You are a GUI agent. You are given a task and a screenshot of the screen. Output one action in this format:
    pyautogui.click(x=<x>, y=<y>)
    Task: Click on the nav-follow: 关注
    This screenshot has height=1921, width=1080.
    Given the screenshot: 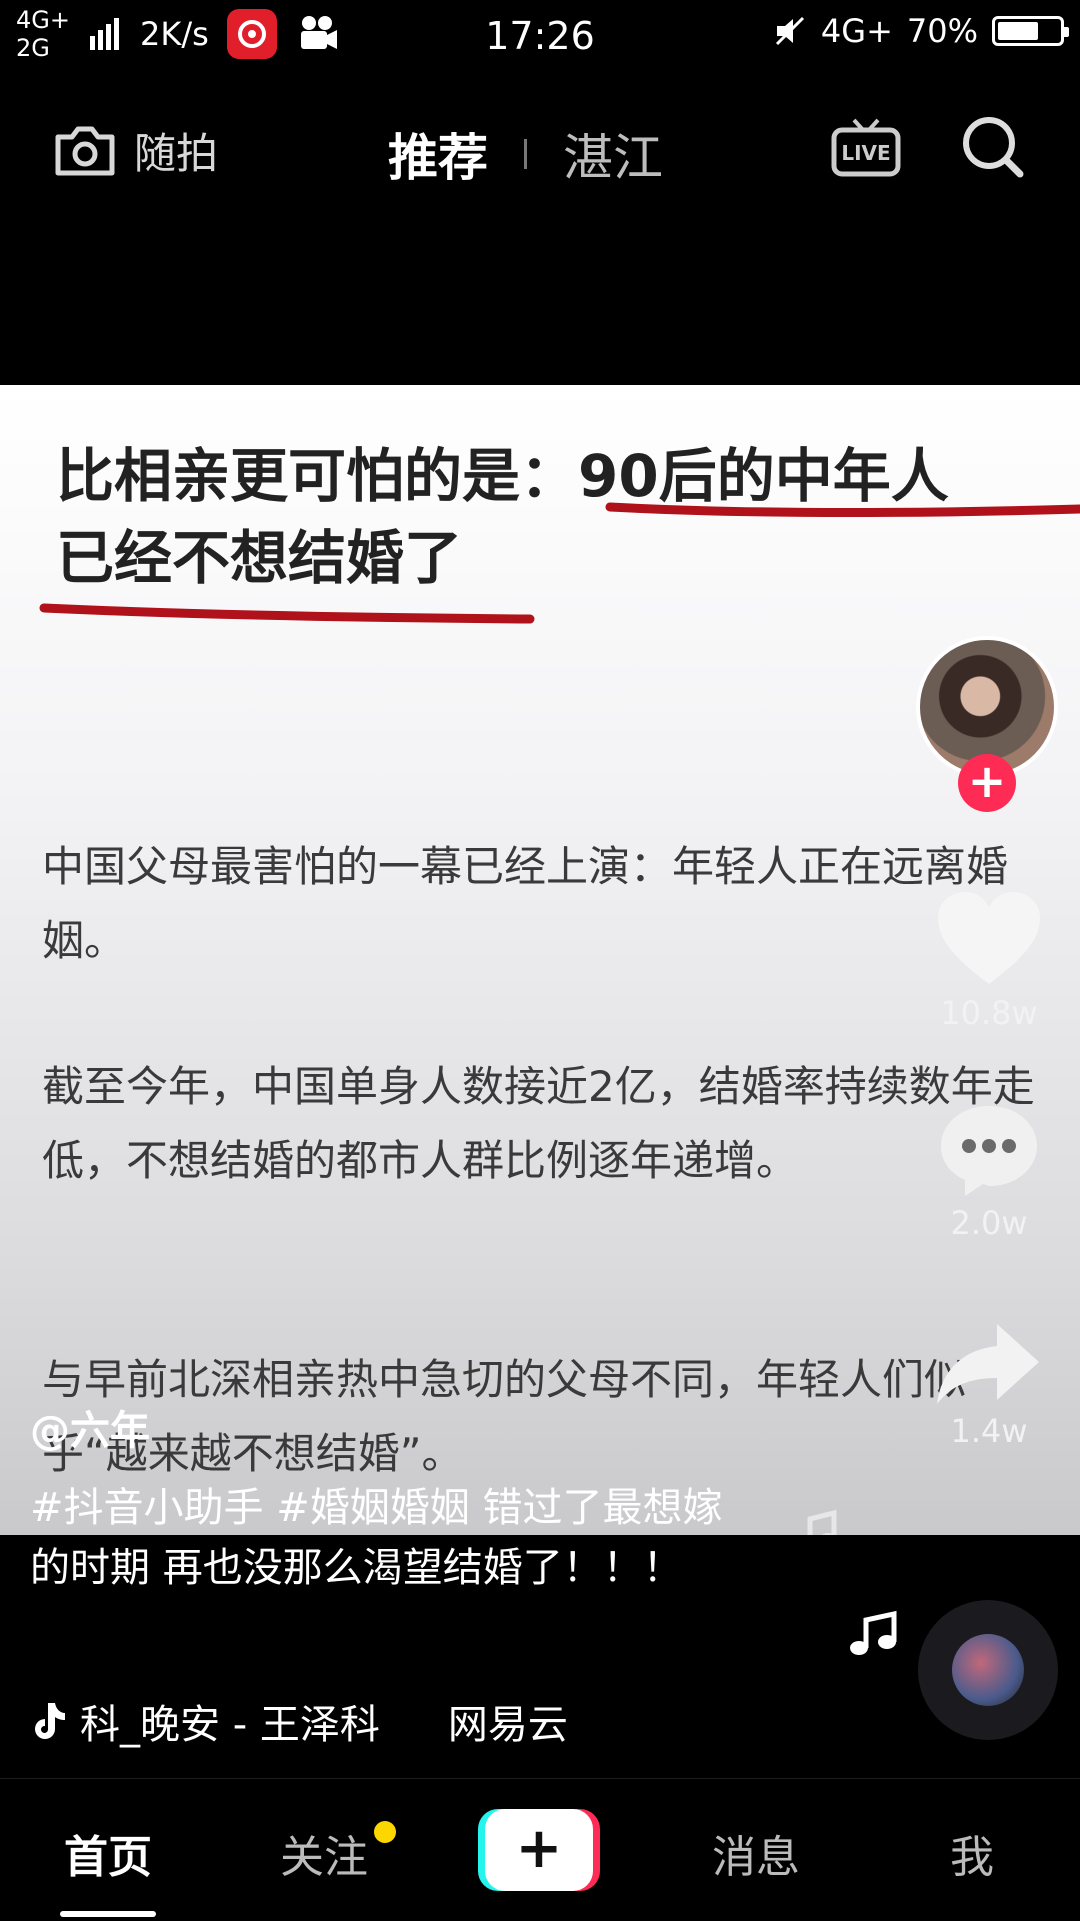 What is the action you would take?
    pyautogui.click(x=324, y=1853)
    